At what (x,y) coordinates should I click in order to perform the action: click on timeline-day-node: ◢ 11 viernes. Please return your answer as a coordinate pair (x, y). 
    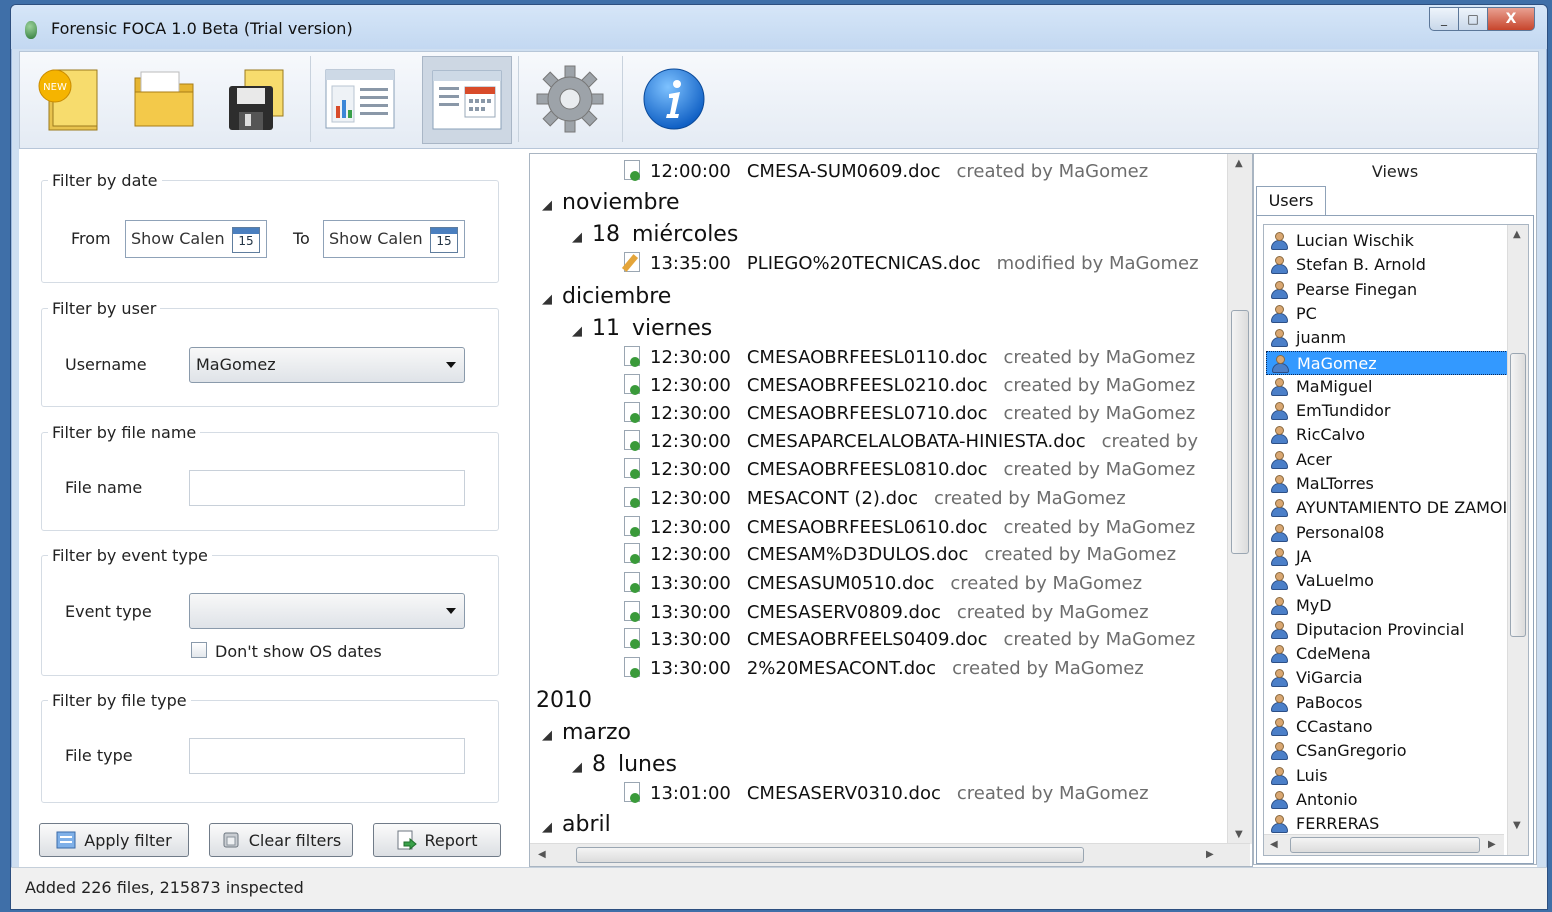
    Looking at the image, I should click on (642, 328).